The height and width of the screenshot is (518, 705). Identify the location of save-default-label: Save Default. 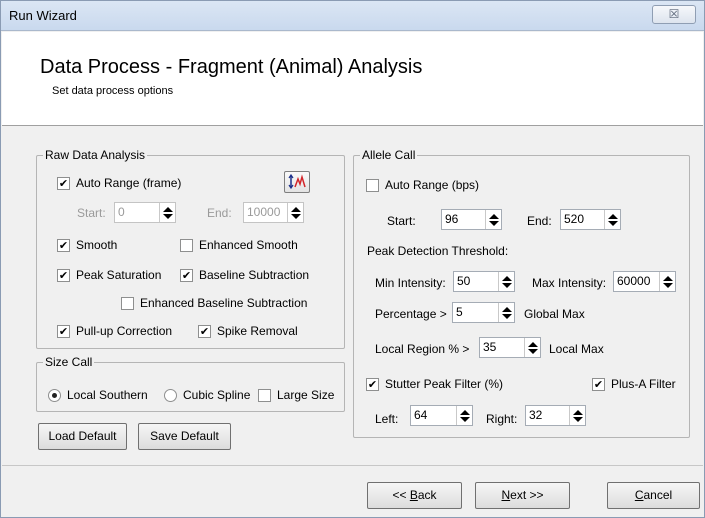
(184, 436).